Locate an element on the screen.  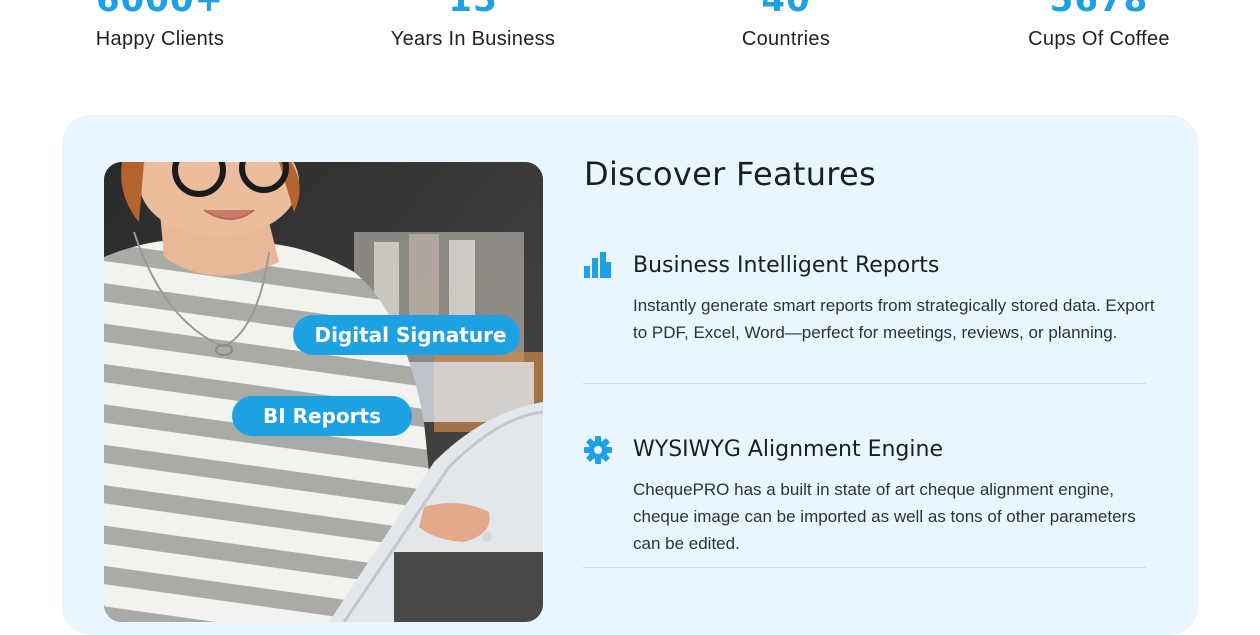
bi-reports-badge: BI Reports is located at coordinates (322, 416).